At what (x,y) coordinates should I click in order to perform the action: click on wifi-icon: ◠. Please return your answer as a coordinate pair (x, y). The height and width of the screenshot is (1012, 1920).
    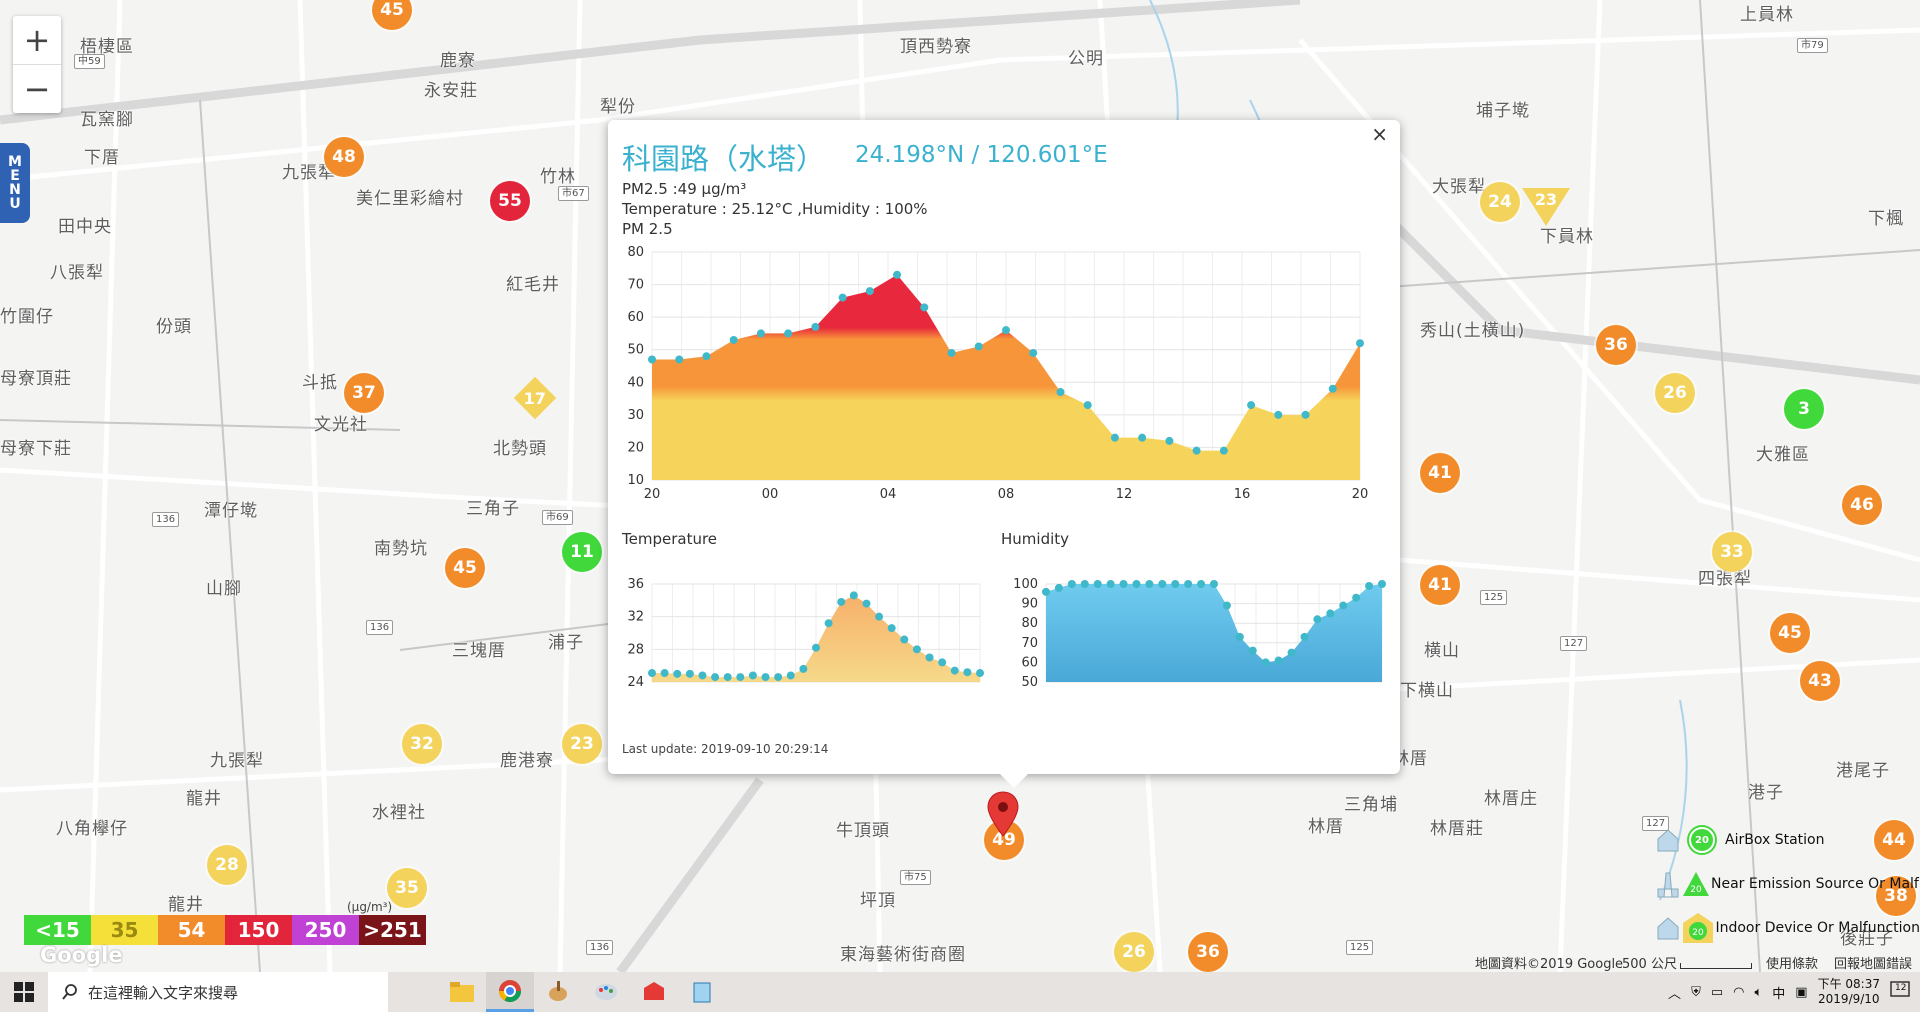
    Looking at the image, I should click on (1738, 992).